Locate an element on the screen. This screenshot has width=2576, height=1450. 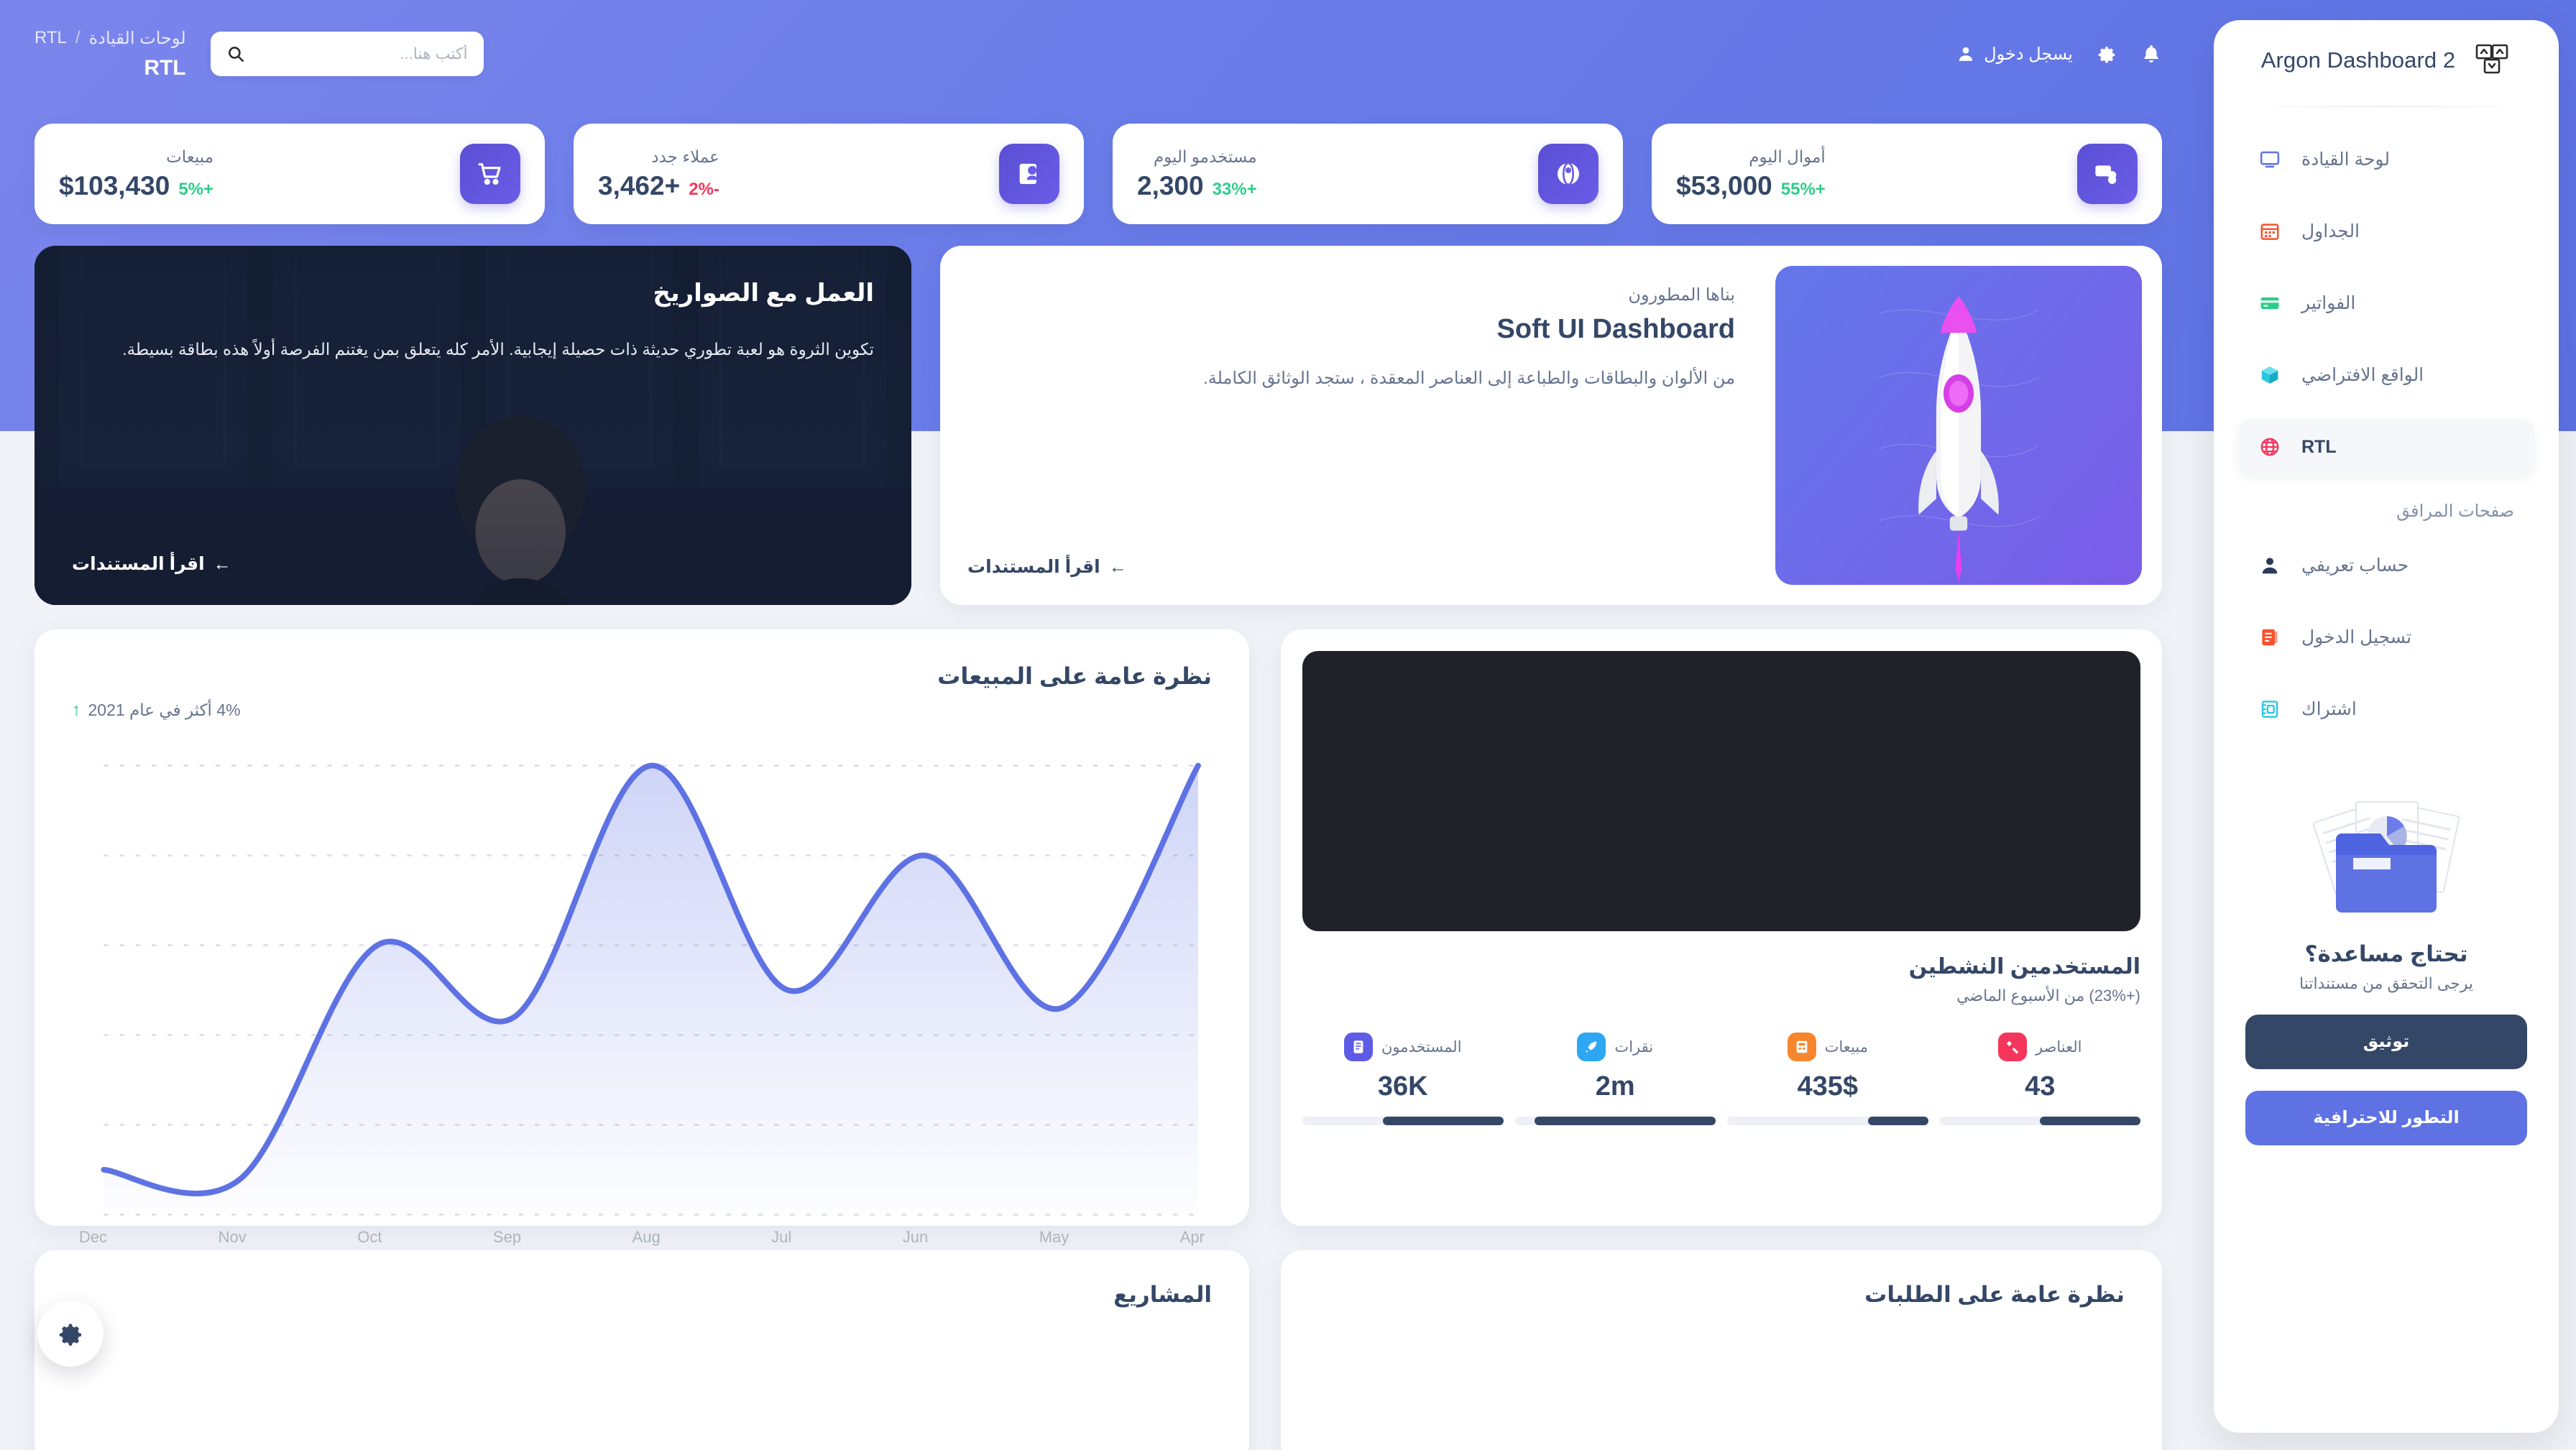
x-axis-tick-label: Jul is located at coordinates (781, 1237).